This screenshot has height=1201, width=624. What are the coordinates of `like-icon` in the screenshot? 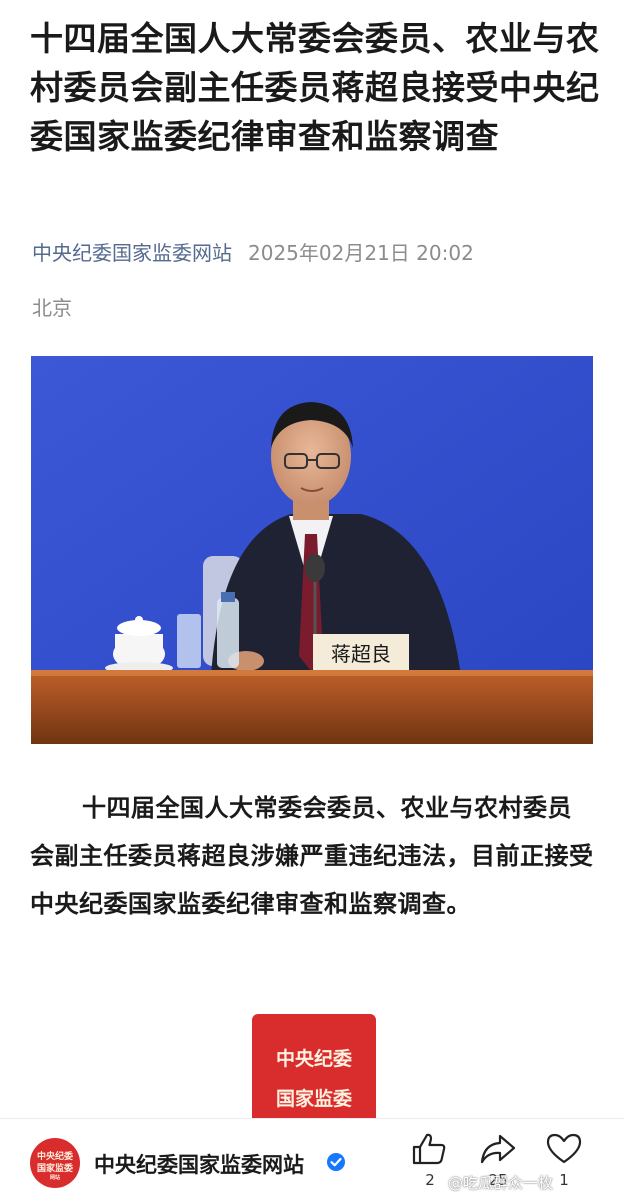 It's located at (430, 1149).